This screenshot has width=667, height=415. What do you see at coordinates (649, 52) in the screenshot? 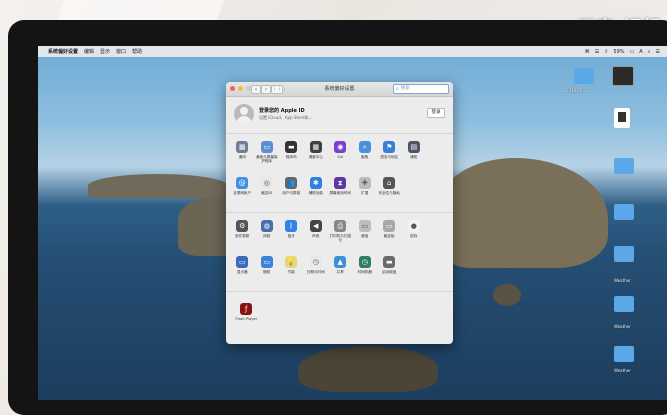
I see `spotlight-icon: ⌕` at bounding box center [649, 52].